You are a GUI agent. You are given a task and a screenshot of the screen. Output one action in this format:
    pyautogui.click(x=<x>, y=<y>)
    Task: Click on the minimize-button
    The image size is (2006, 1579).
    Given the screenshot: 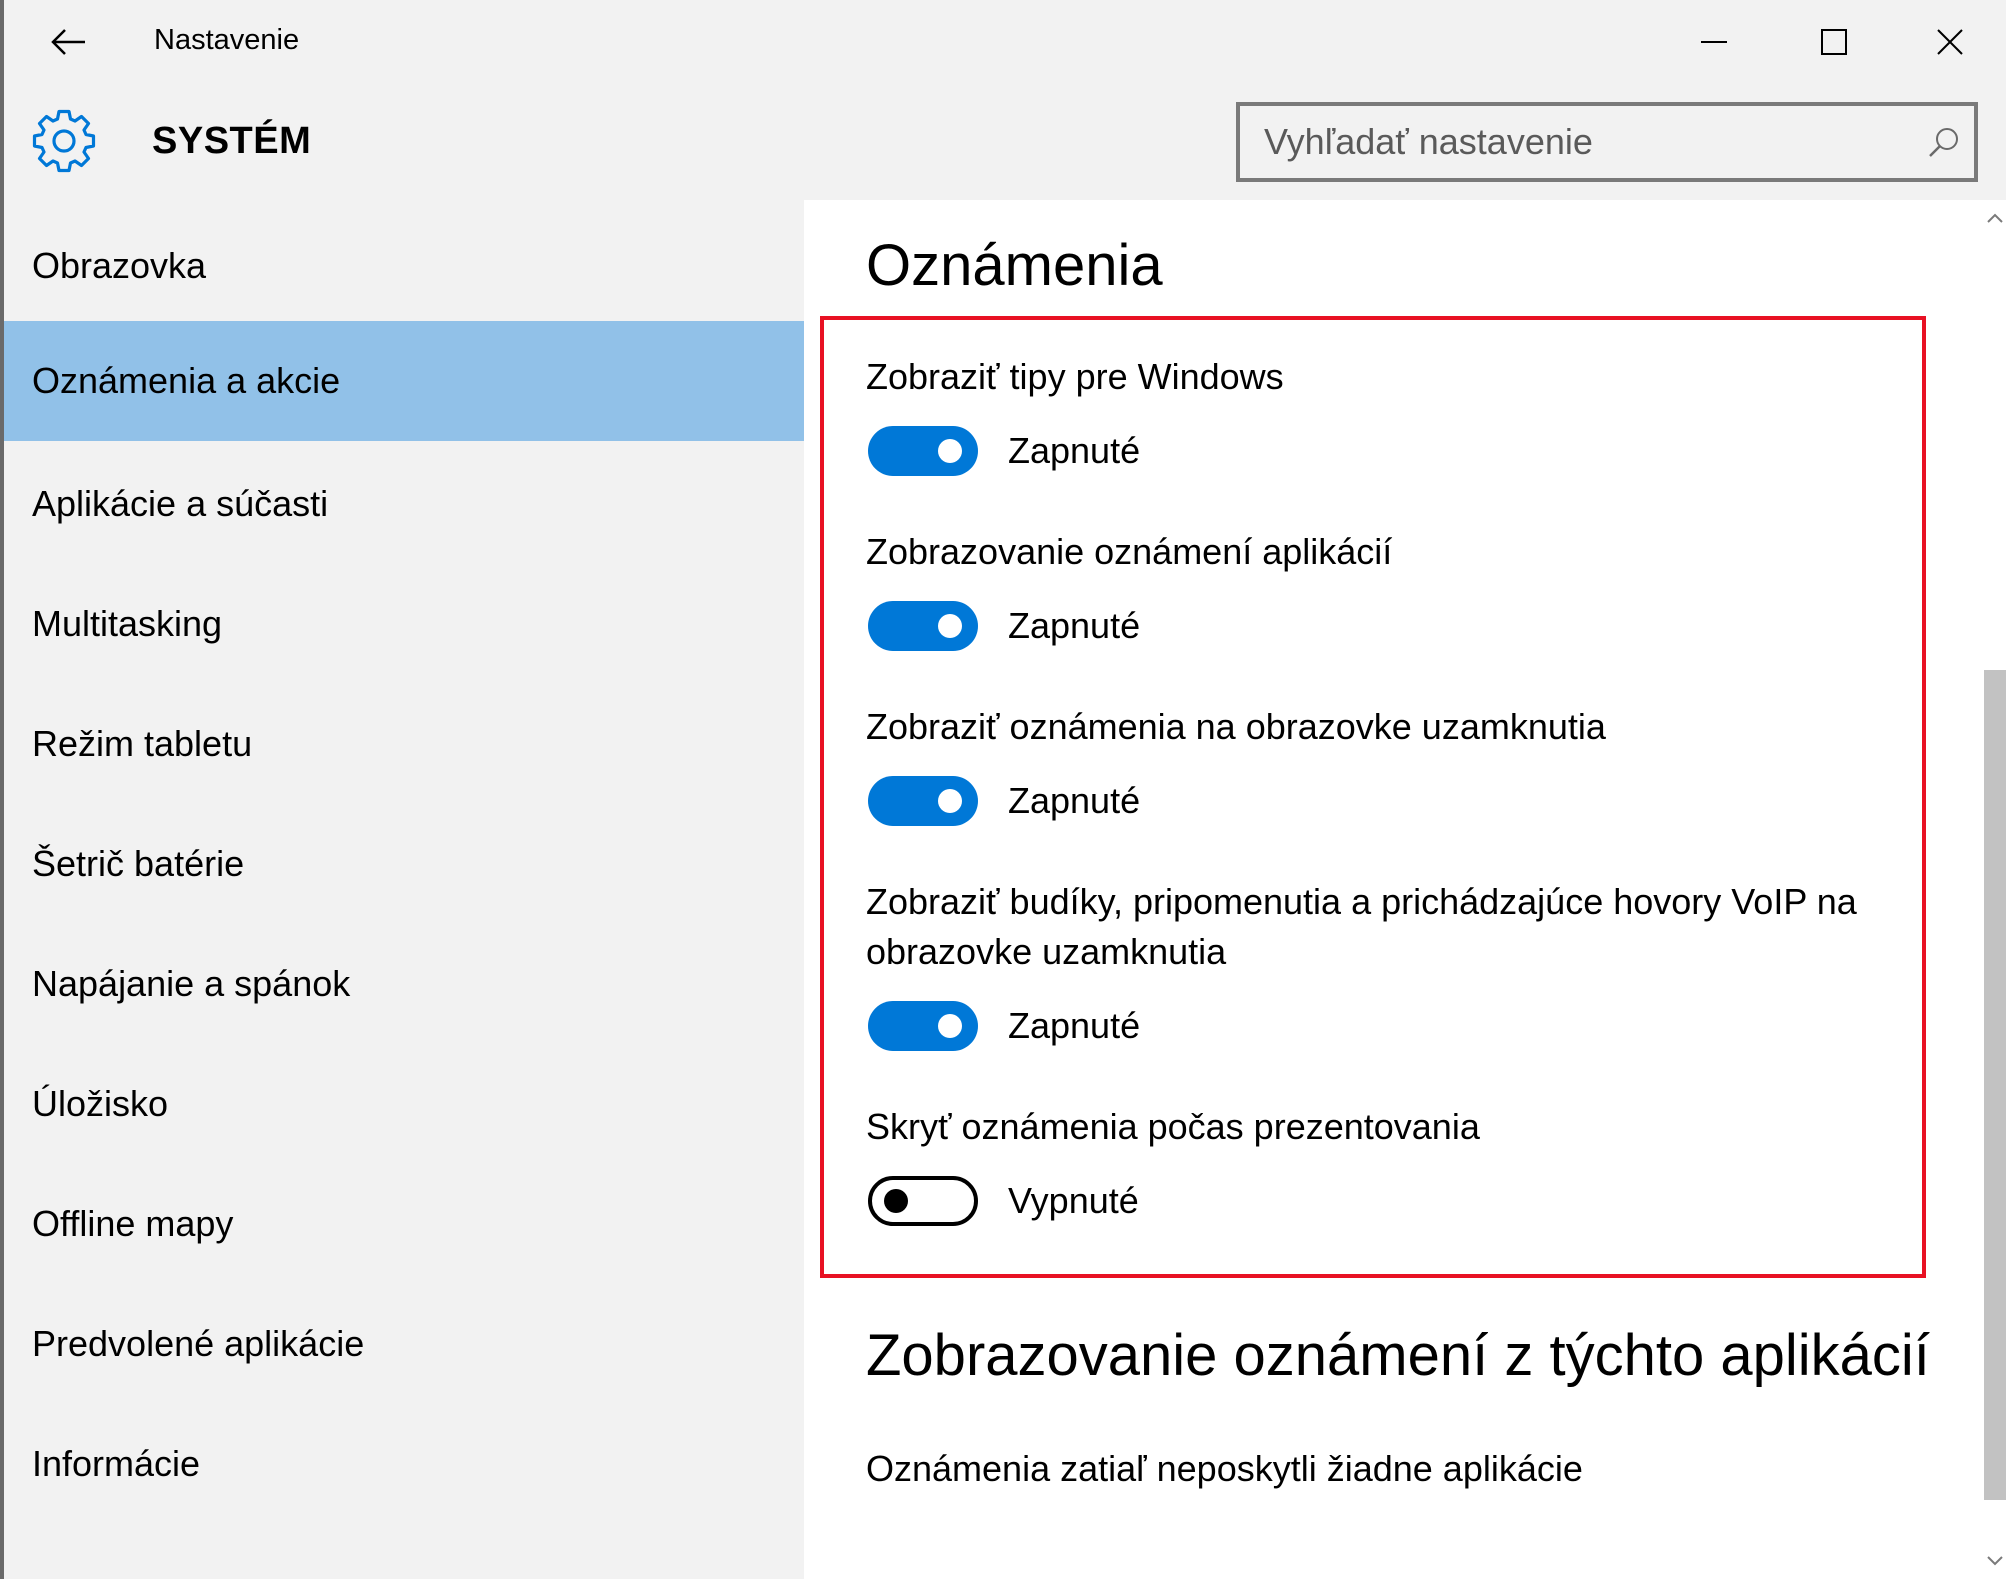 What is the action you would take?
    pyautogui.click(x=1714, y=42)
    